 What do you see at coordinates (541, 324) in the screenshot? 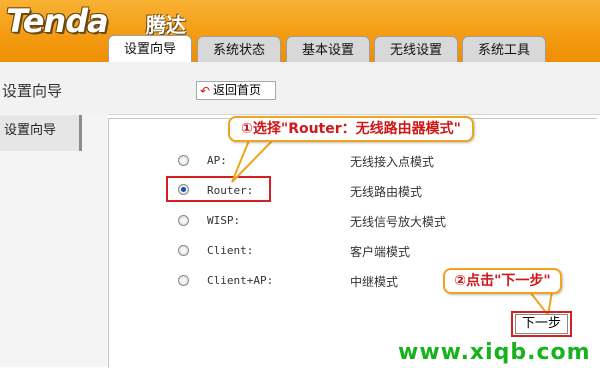
I see `next-step-button: 下一步` at bounding box center [541, 324].